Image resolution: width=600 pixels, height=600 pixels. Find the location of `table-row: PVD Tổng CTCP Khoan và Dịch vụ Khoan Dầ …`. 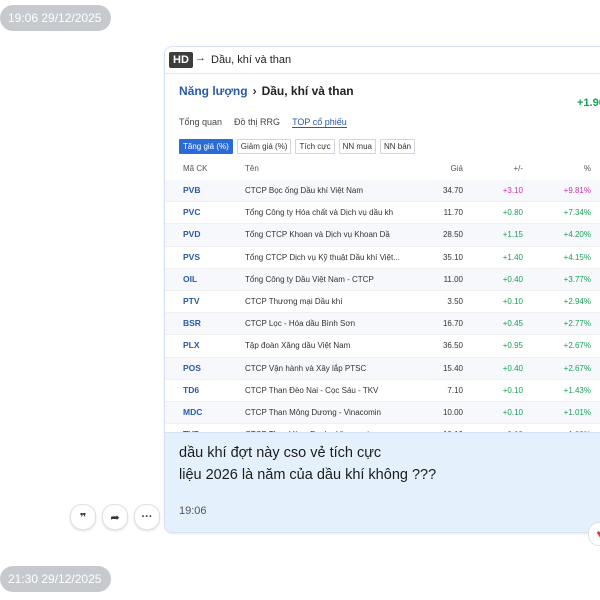

table-row: PVD Tổng CTCP Khoan và Dịch vụ Khoan Dầ … is located at coordinates (382, 235).